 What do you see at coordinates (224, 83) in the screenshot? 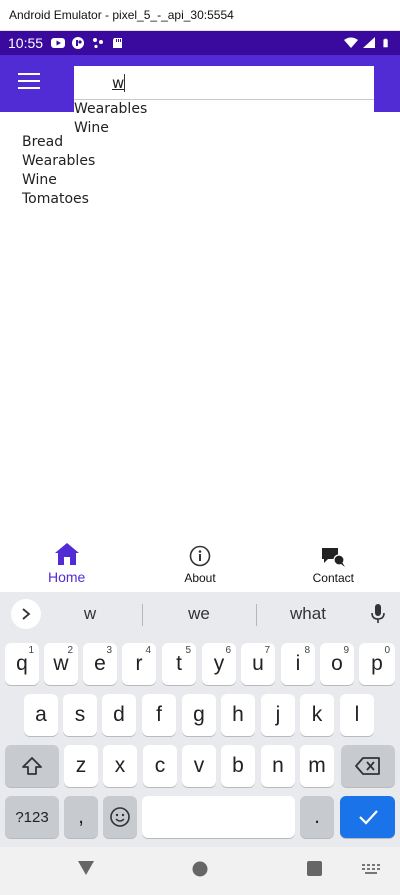
I see `search-input: w` at bounding box center [224, 83].